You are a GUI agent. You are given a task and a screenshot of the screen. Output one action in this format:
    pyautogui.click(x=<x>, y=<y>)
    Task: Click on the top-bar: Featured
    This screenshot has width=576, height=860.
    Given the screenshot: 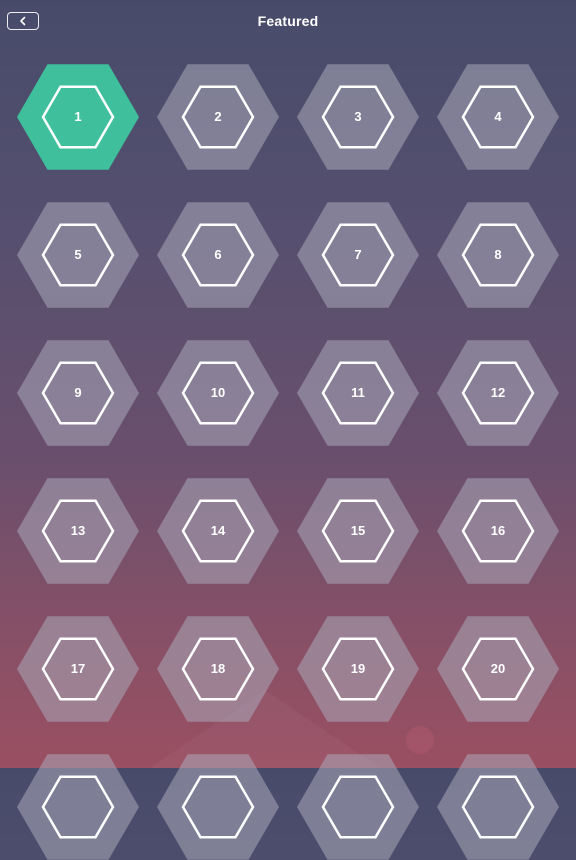 What is the action you would take?
    pyautogui.click(x=288, y=22)
    